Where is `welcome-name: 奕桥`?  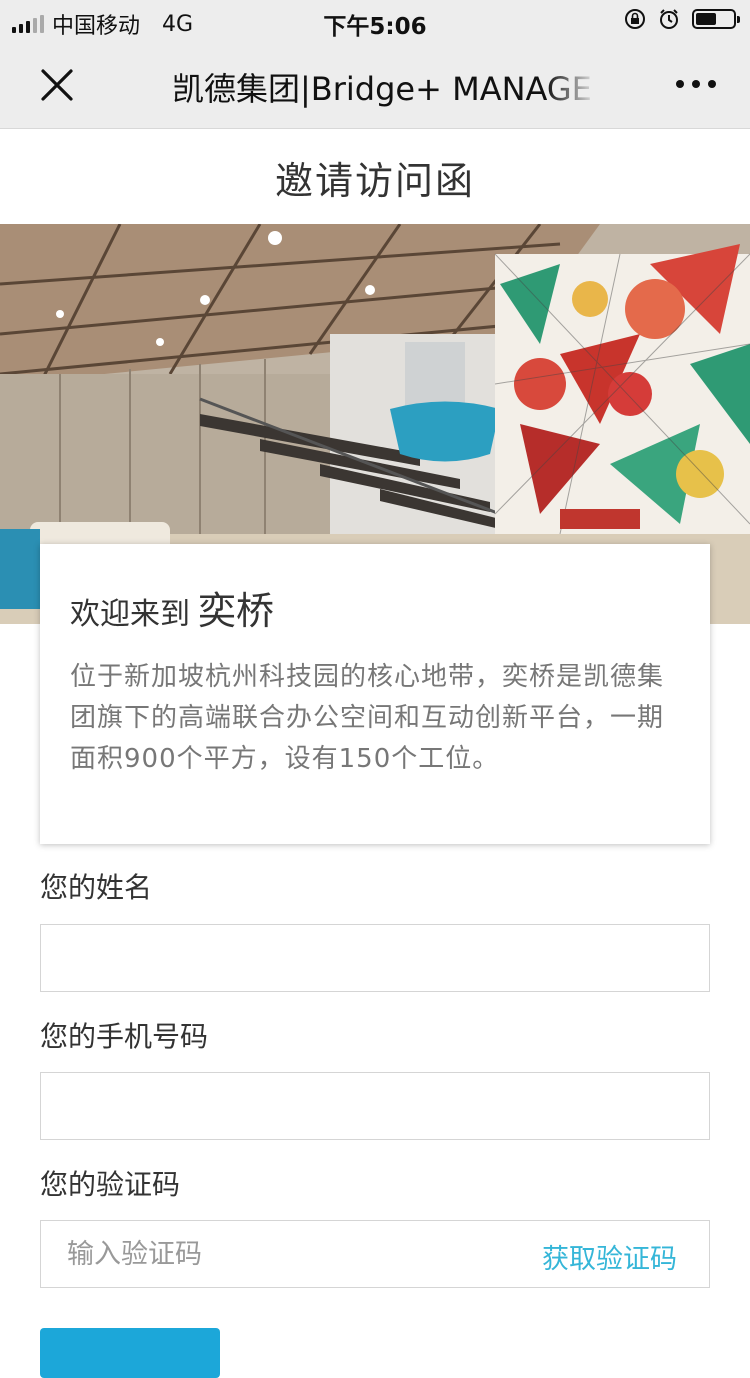
welcome-name: 奕桥 is located at coordinates (236, 611).